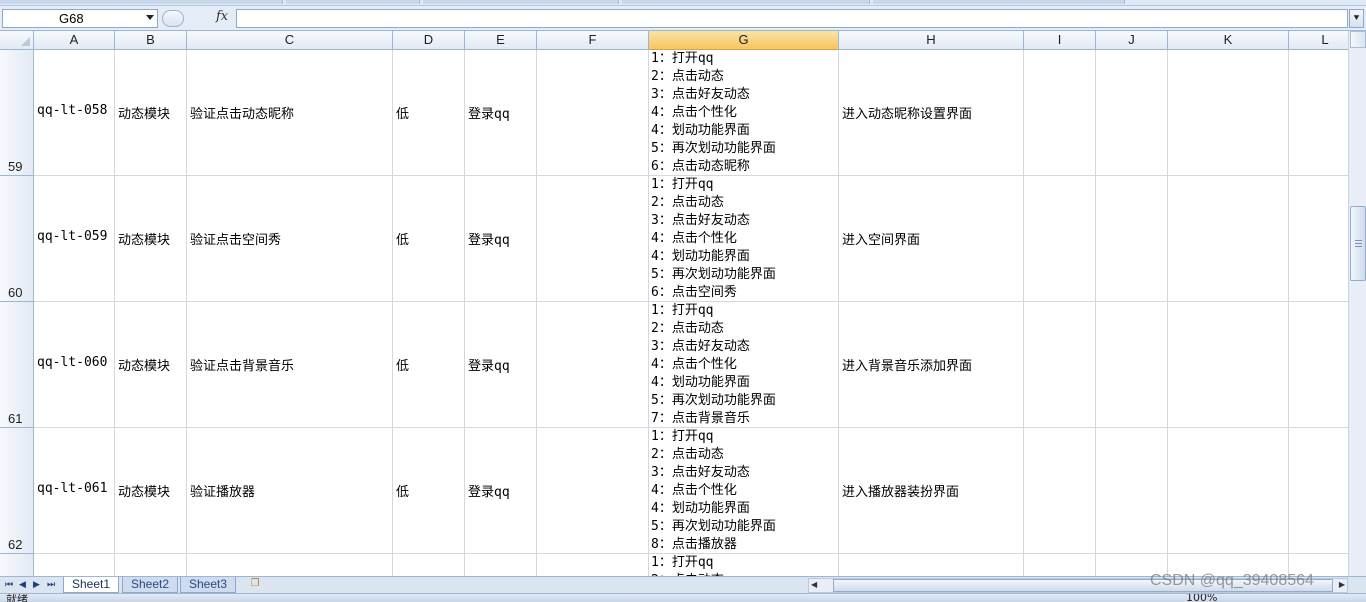 This screenshot has width=1366, height=602. What do you see at coordinates (74, 365) in the screenshot?
I see `cell-id: qq-lt-060` at bounding box center [74, 365].